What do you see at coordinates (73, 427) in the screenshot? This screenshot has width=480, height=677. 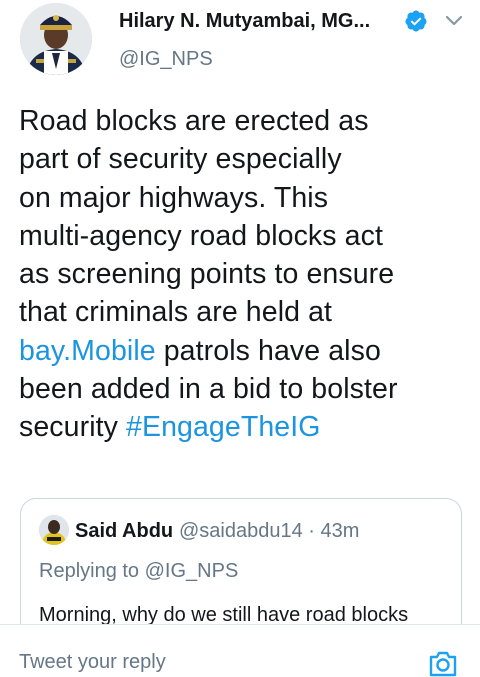 I see `tweet-text-segment: security` at bounding box center [73, 427].